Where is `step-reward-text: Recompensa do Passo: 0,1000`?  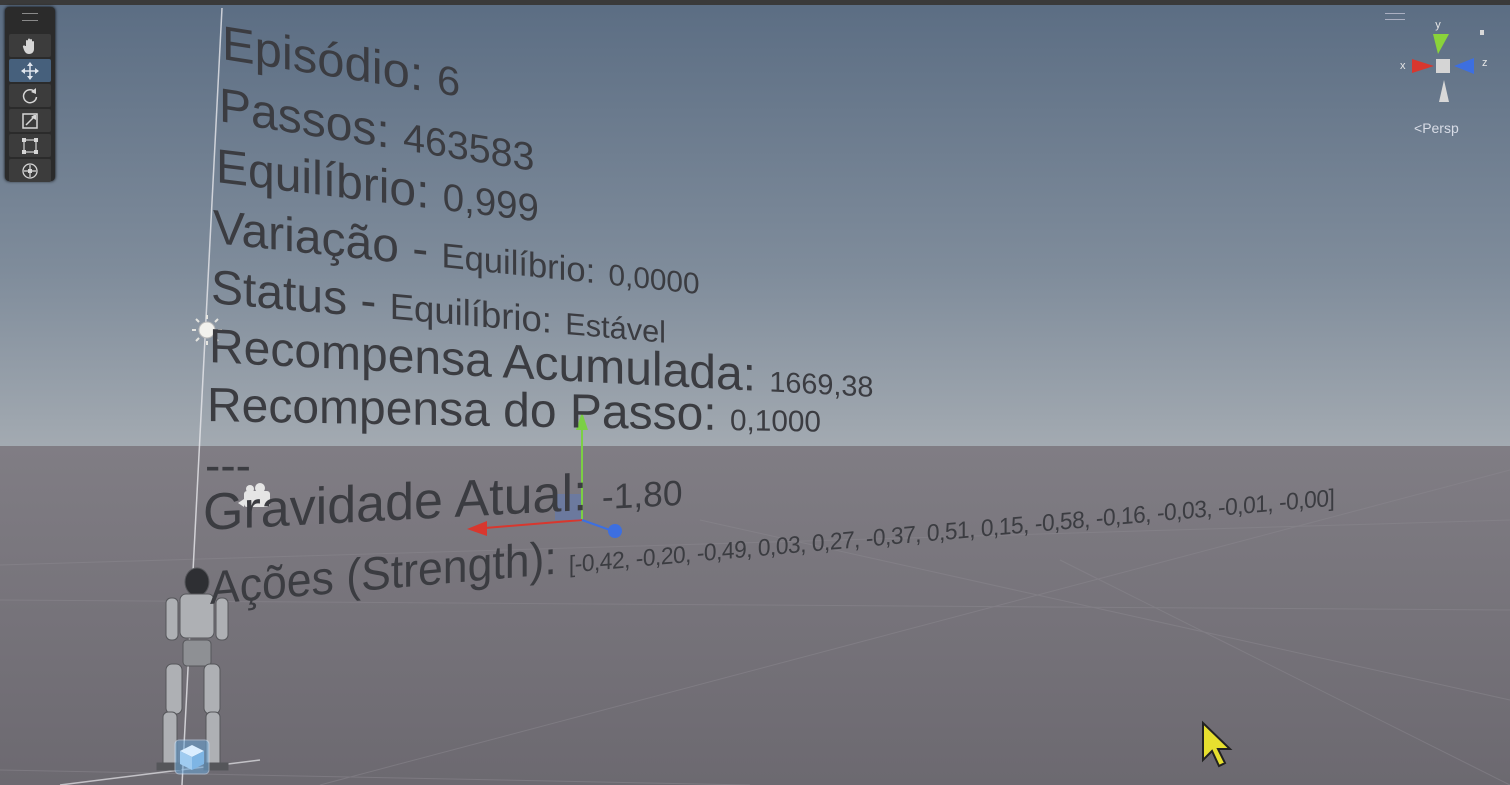 step-reward-text: Recompensa do Passo: 0,1000 is located at coordinates (514, 410).